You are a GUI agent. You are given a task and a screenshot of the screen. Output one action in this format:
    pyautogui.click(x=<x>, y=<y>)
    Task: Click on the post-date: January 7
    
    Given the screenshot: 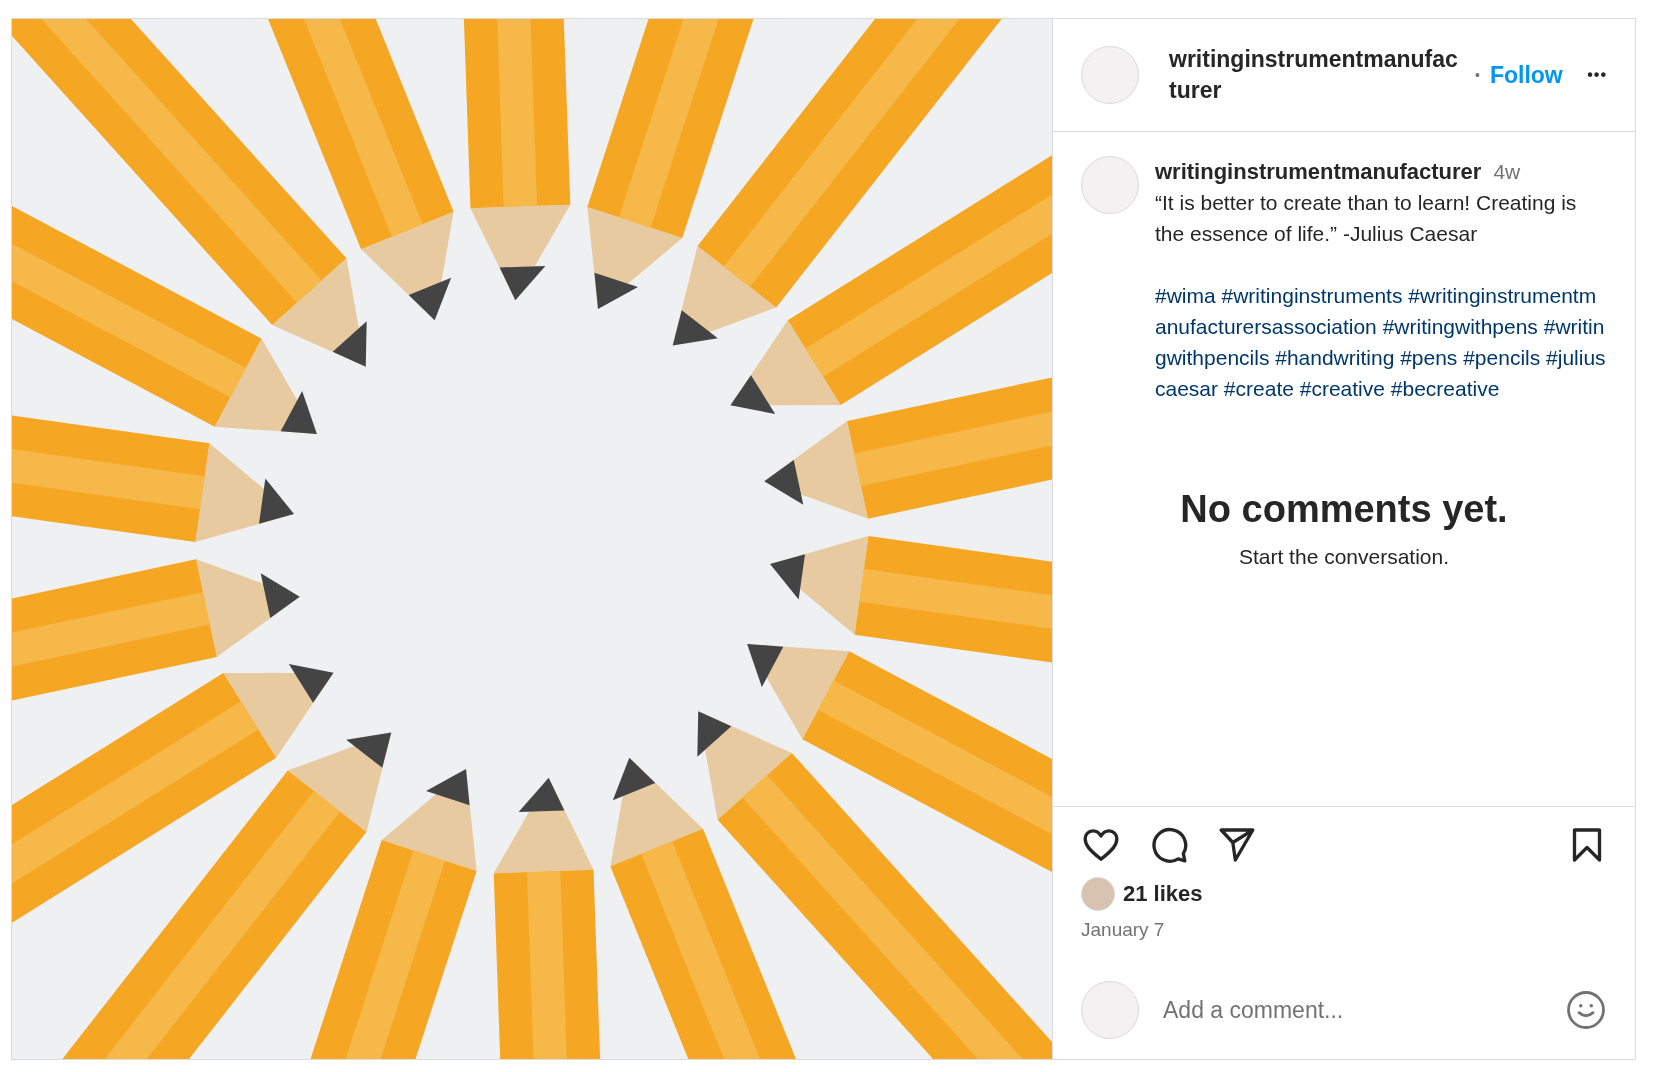 What is the action you would take?
    pyautogui.click(x=1123, y=930)
    